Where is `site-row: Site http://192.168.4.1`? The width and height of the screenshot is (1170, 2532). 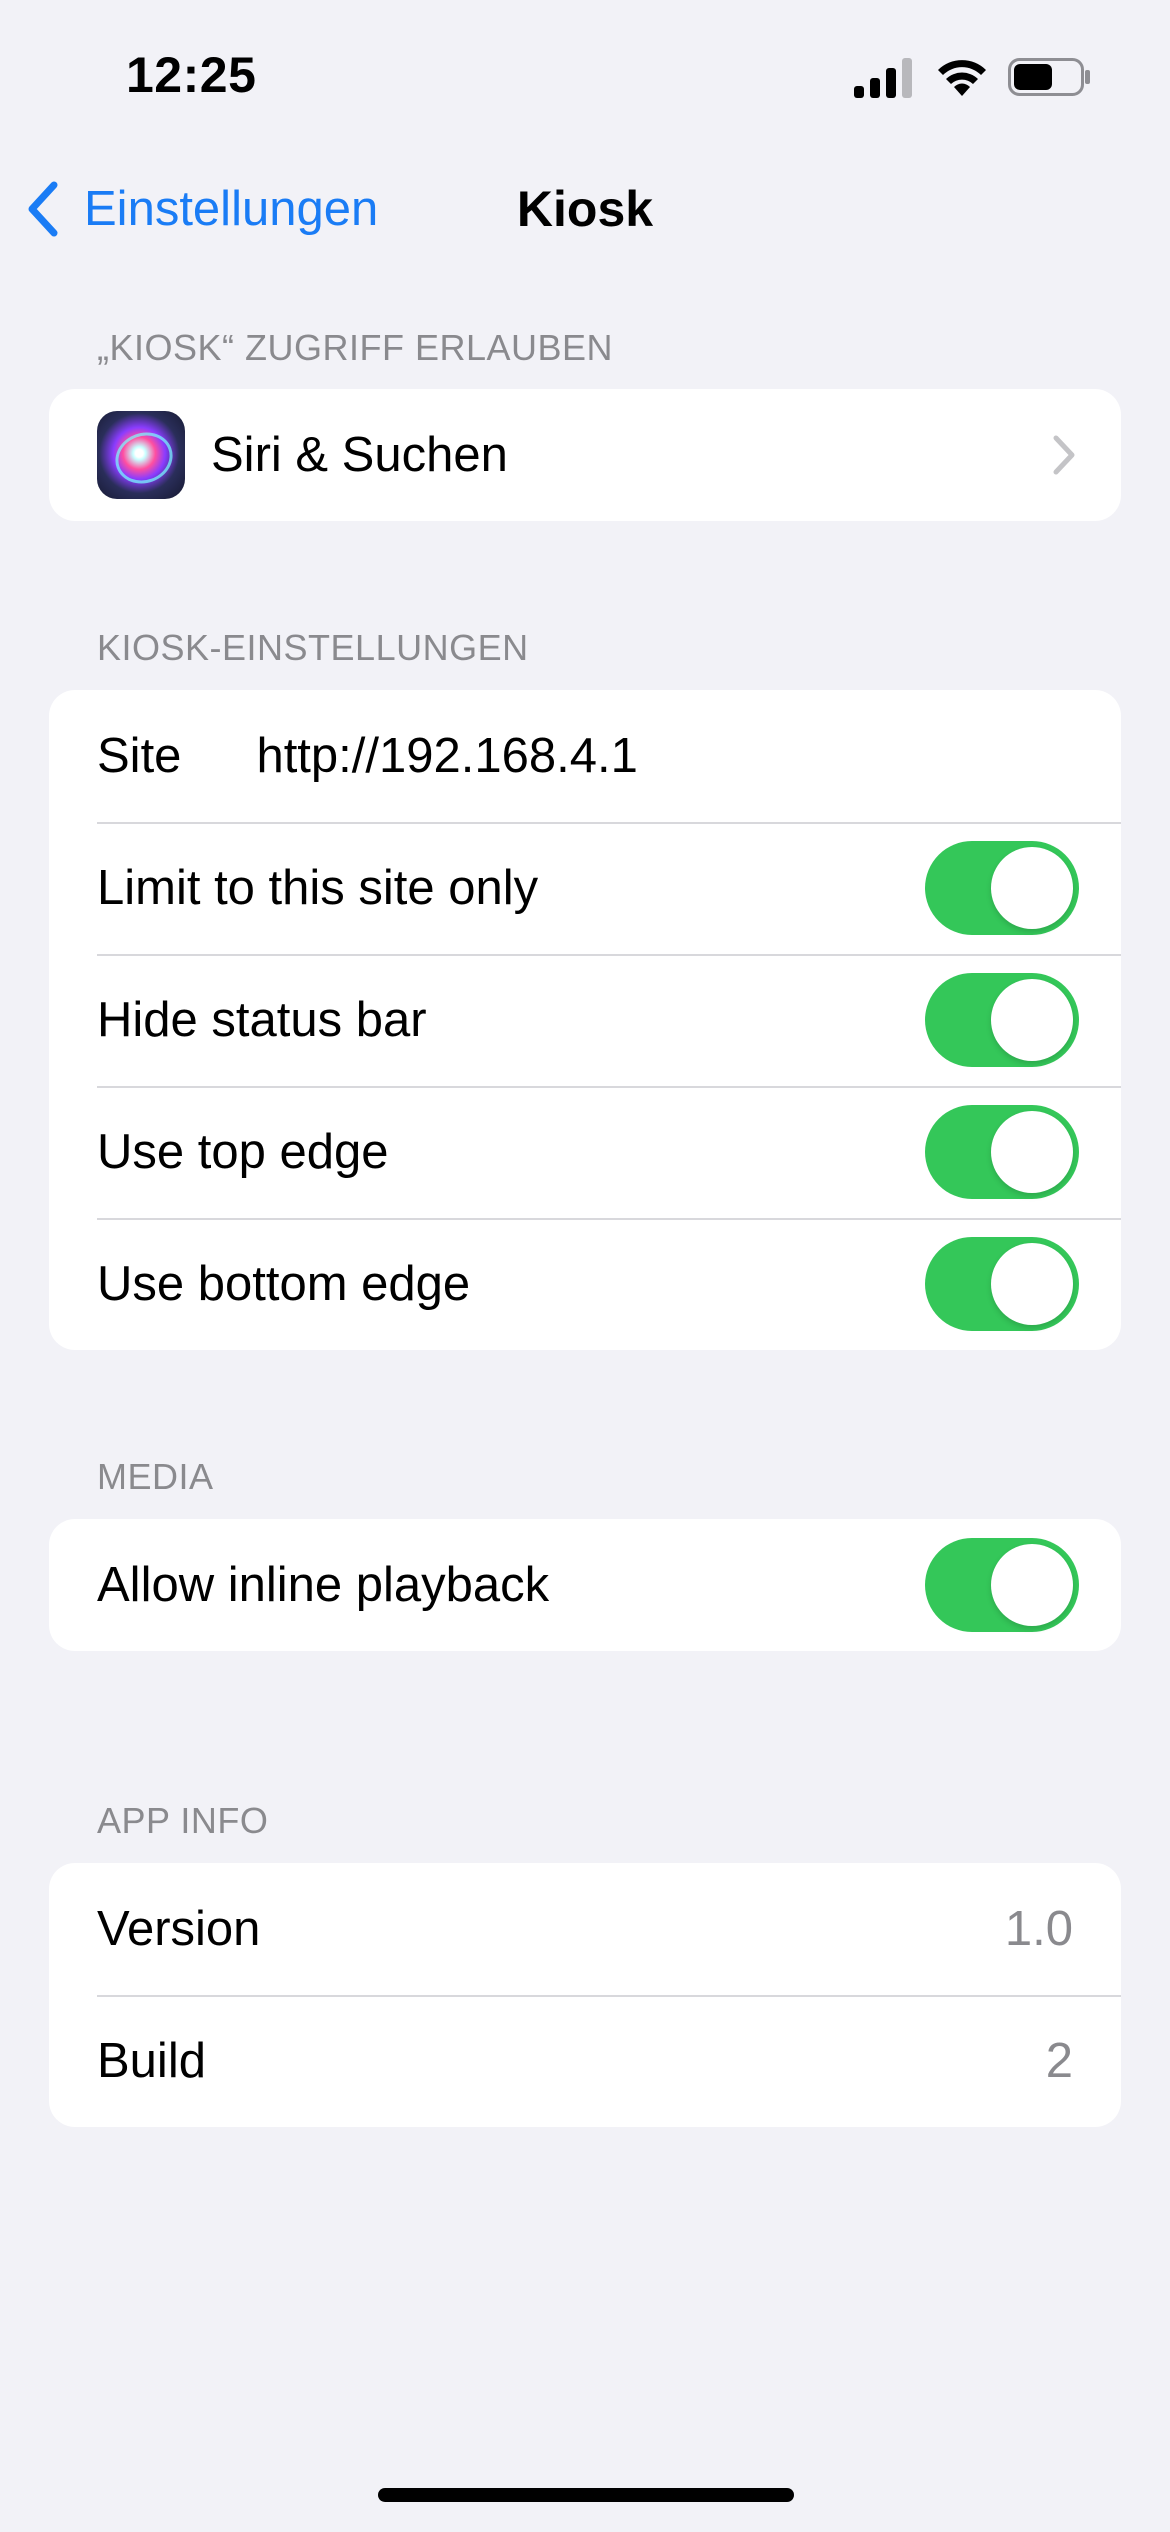 site-row: Site http://192.168.4.1 is located at coordinates (585, 756).